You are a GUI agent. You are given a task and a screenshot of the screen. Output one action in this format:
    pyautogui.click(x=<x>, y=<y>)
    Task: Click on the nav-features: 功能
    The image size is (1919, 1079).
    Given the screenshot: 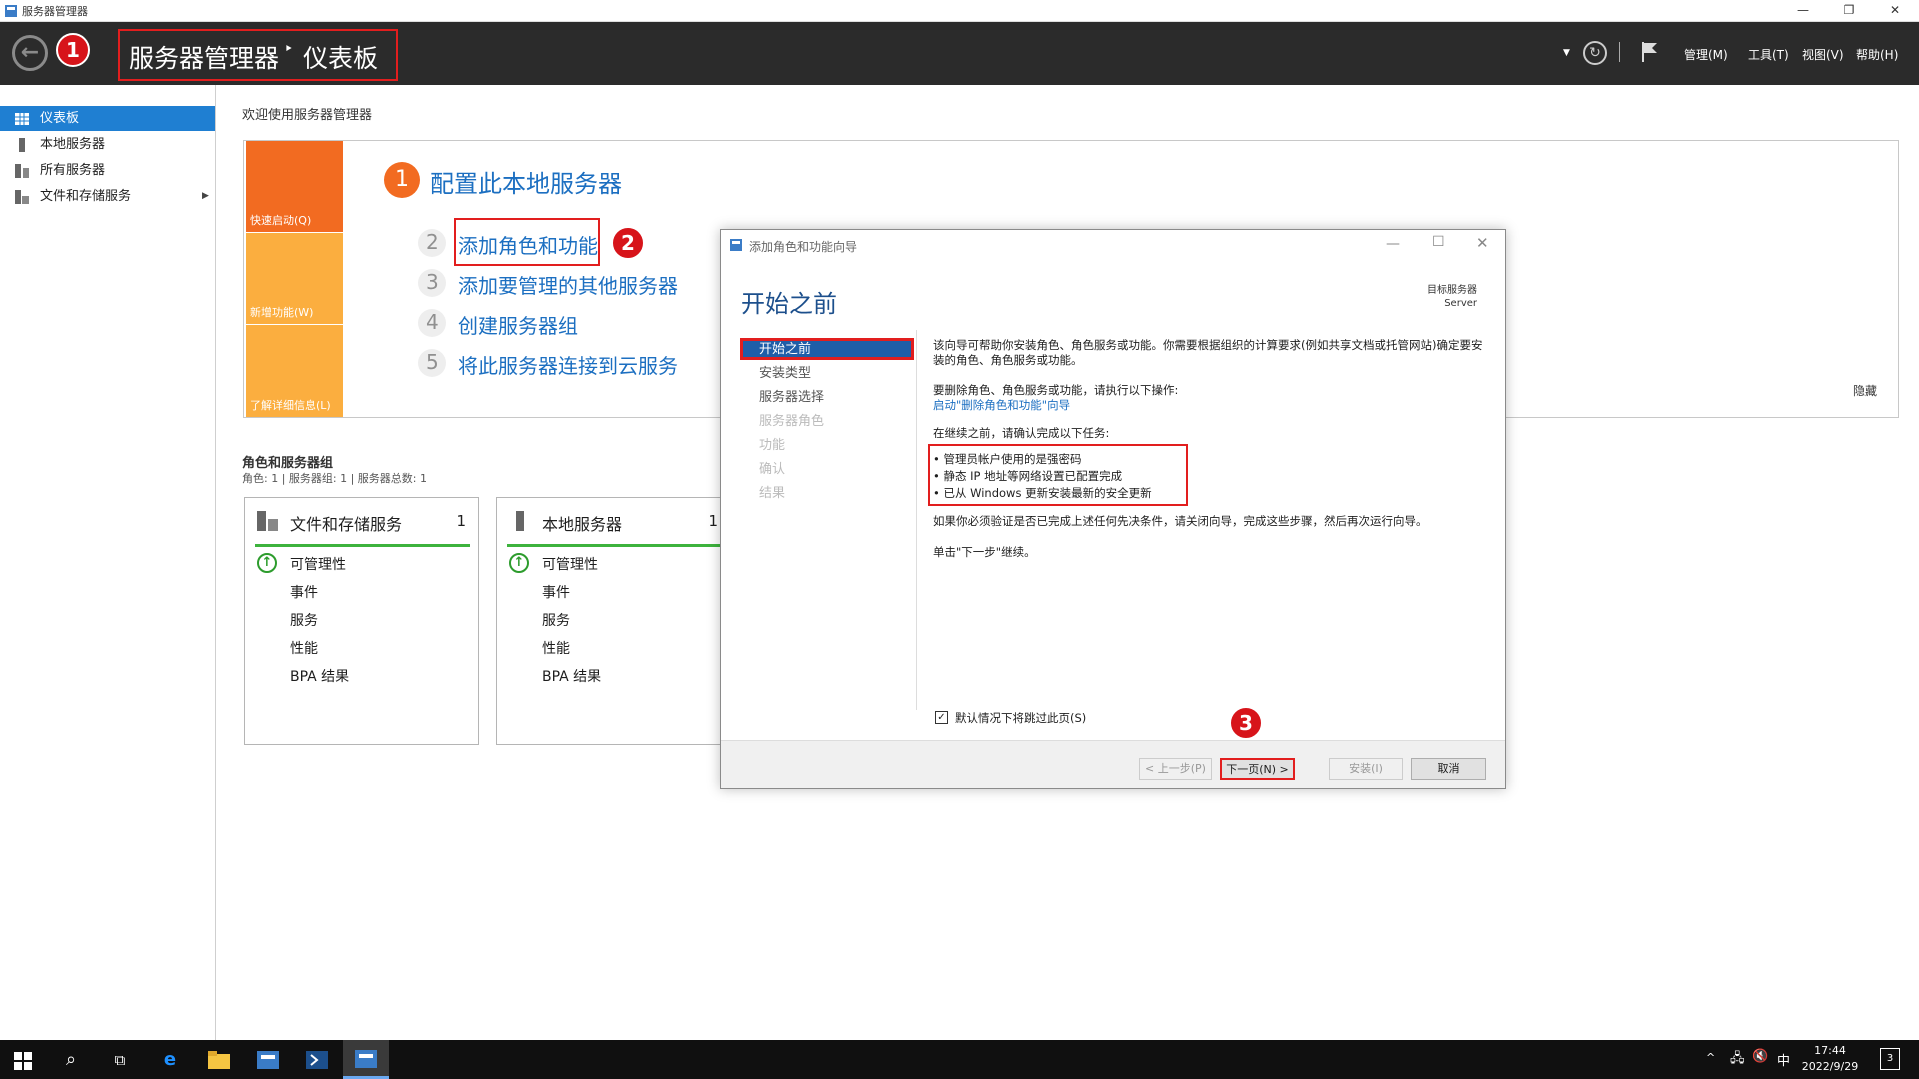 What is the action you would take?
    pyautogui.click(x=772, y=445)
    